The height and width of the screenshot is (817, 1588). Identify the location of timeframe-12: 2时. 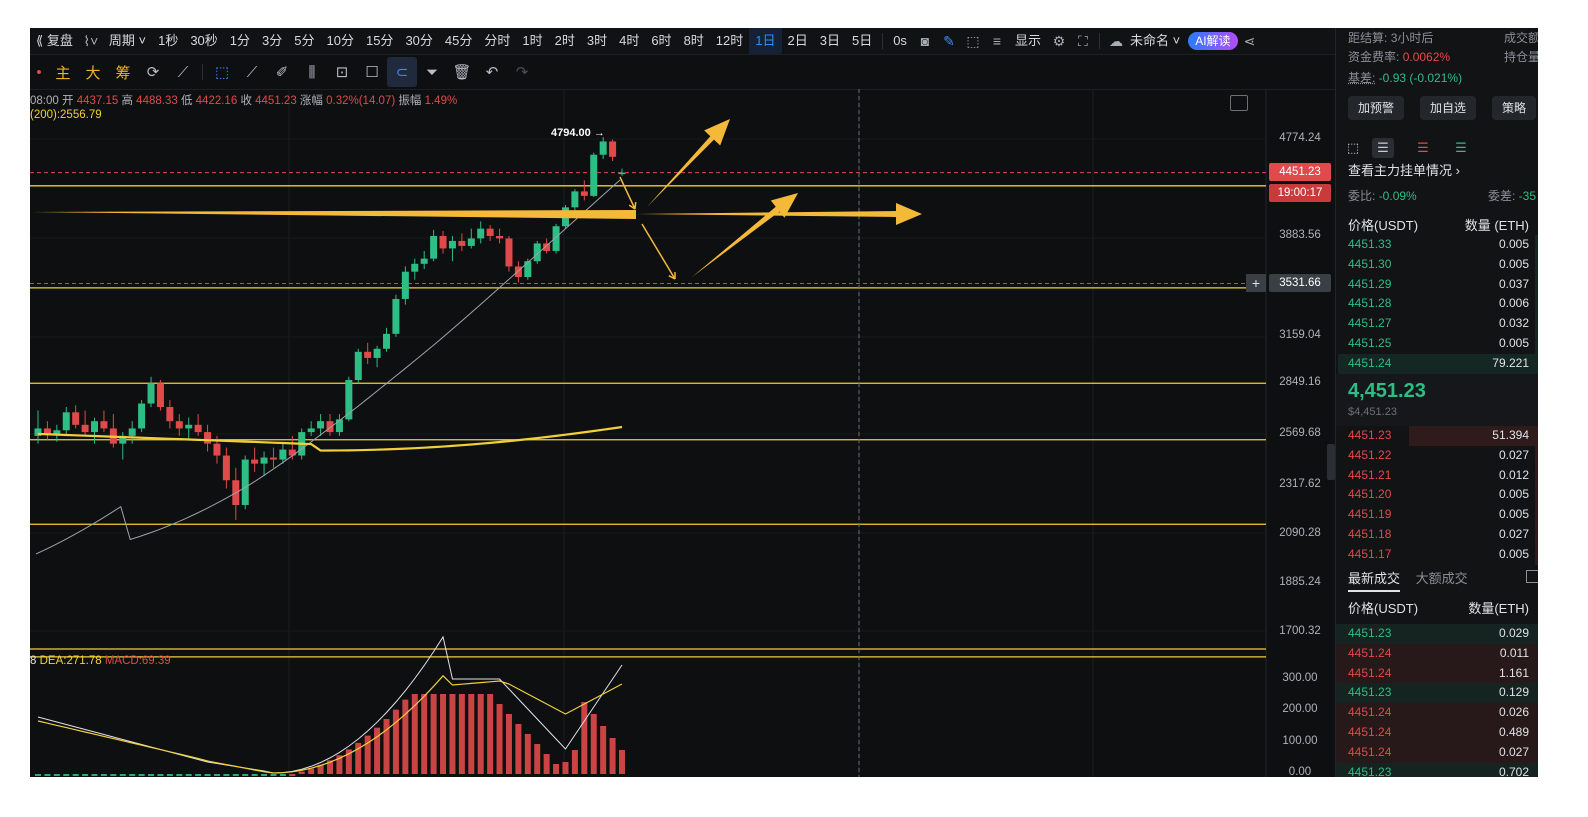
(565, 41).